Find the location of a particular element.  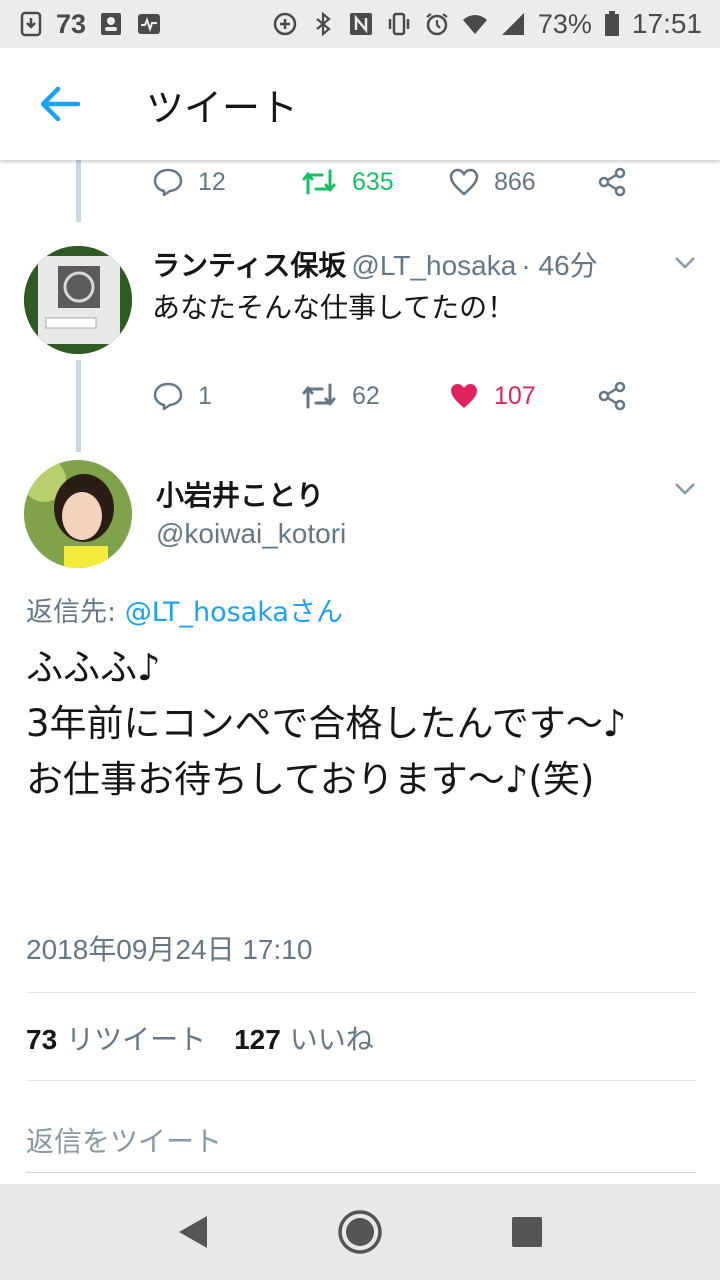

prev-tweet-actions: 12 635 866 is located at coordinates (436, 182).